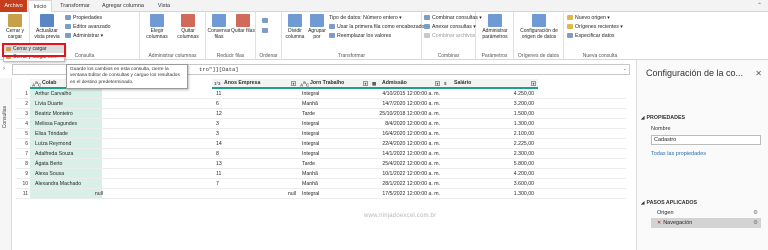 The width and height of the screenshot is (768, 250). Describe the element at coordinates (488, 174) in the screenshot. I see `cell-salario: 4.200,00` at that location.